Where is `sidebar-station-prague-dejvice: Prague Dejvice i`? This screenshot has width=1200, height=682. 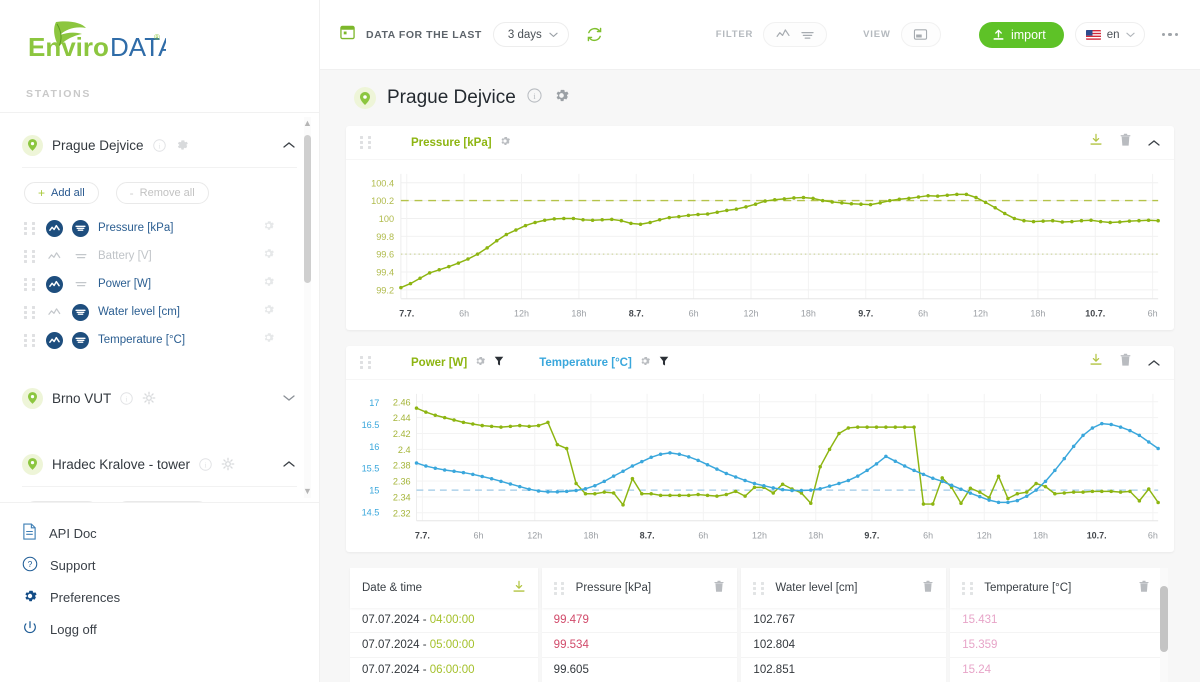 sidebar-station-prague-dejvice: Prague Dejvice i is located at coordinates (159, 145).